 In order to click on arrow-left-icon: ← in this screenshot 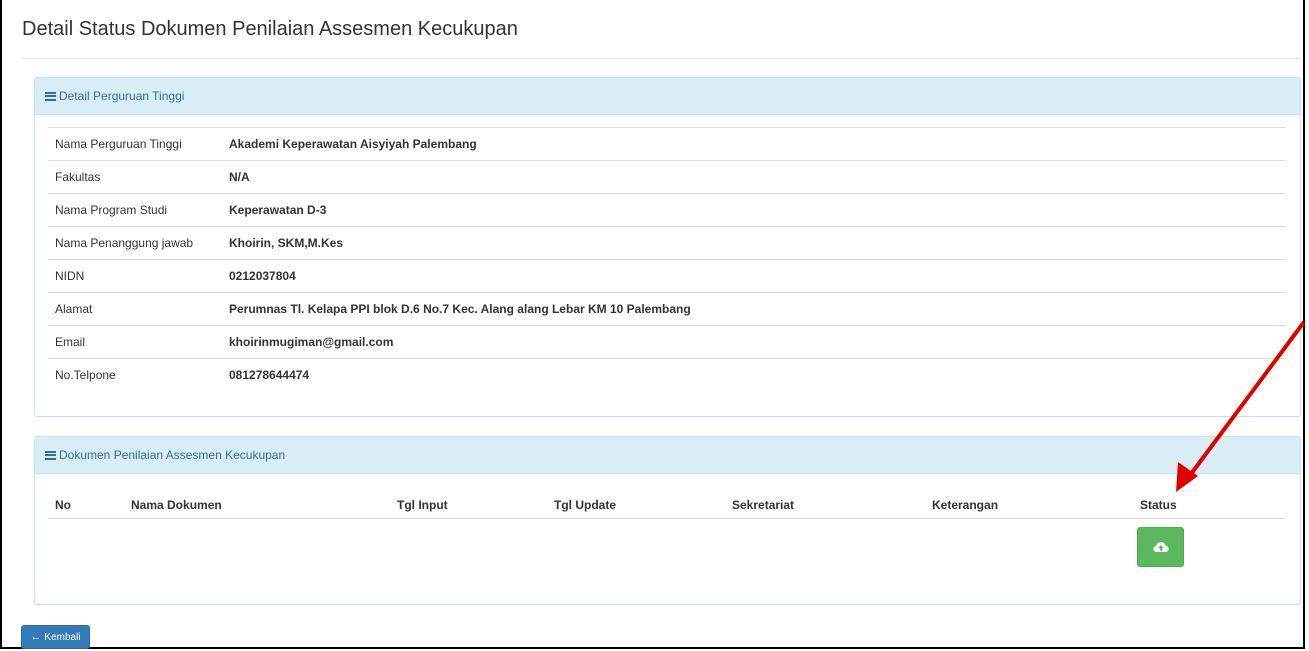, I will do `click(36, 637)`.